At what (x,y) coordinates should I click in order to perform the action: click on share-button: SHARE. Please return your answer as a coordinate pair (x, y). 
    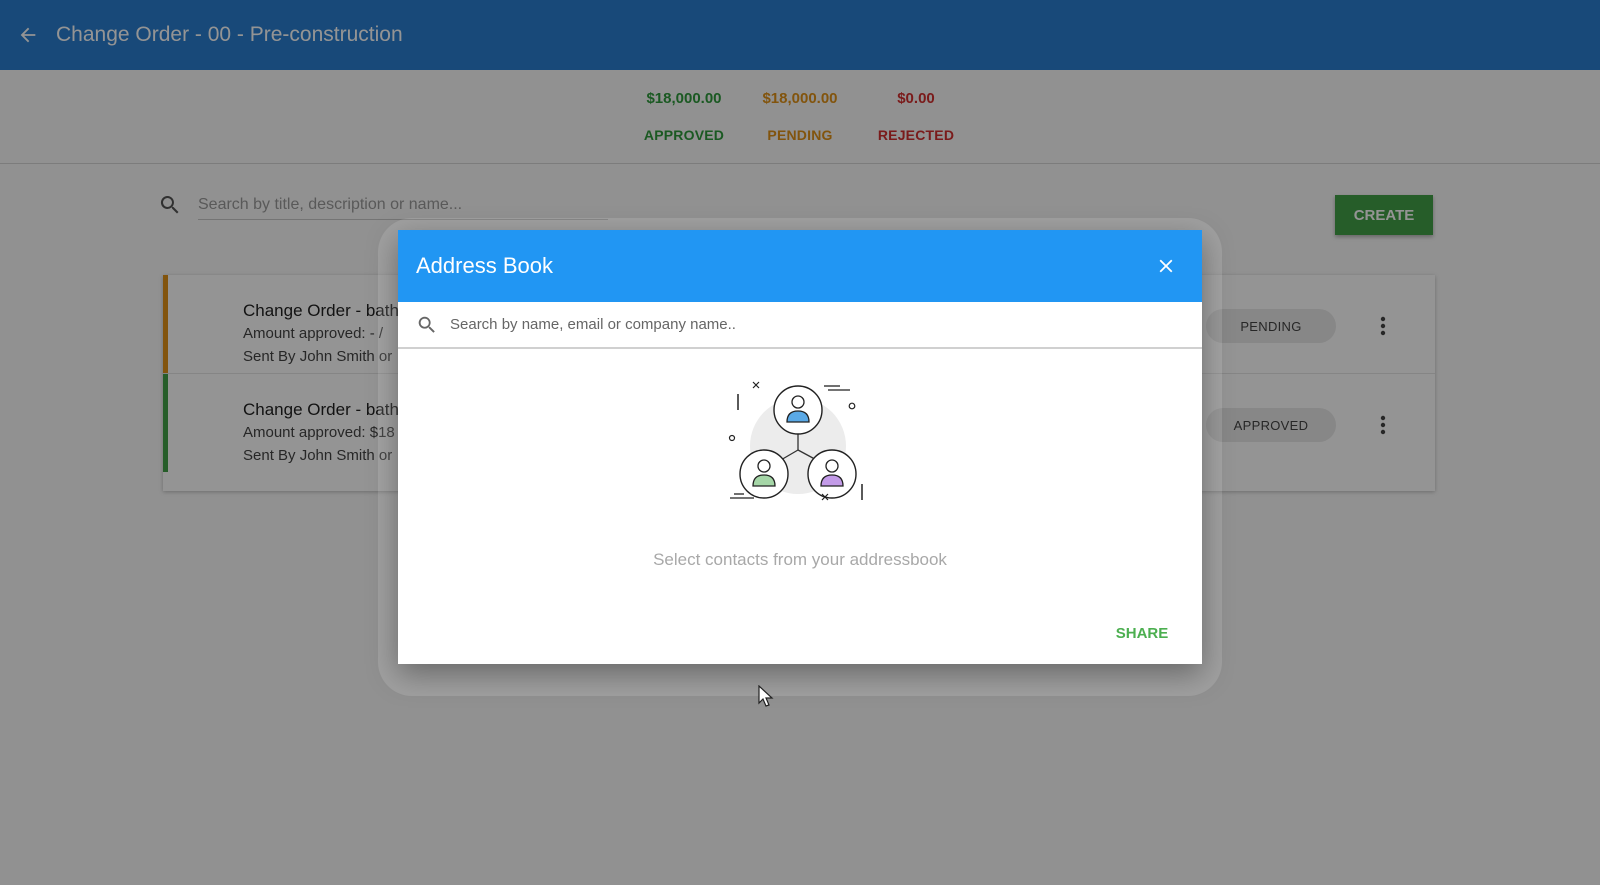
    Looking at the image, I should click on (1142, 633).